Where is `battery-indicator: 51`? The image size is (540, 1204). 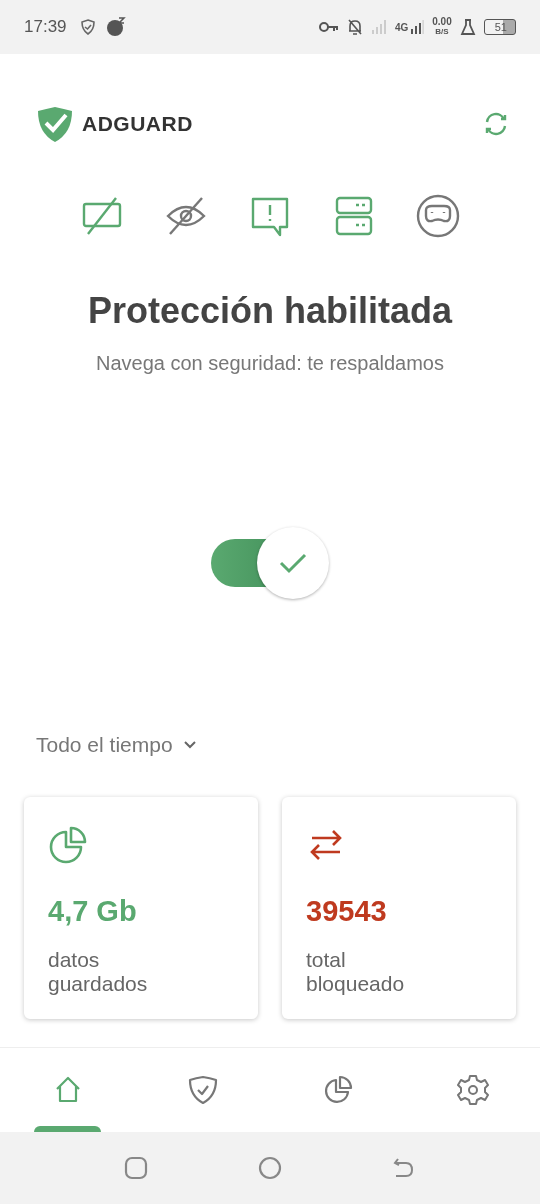 battery-indicator: 51 is located at coordinates (499, 27).